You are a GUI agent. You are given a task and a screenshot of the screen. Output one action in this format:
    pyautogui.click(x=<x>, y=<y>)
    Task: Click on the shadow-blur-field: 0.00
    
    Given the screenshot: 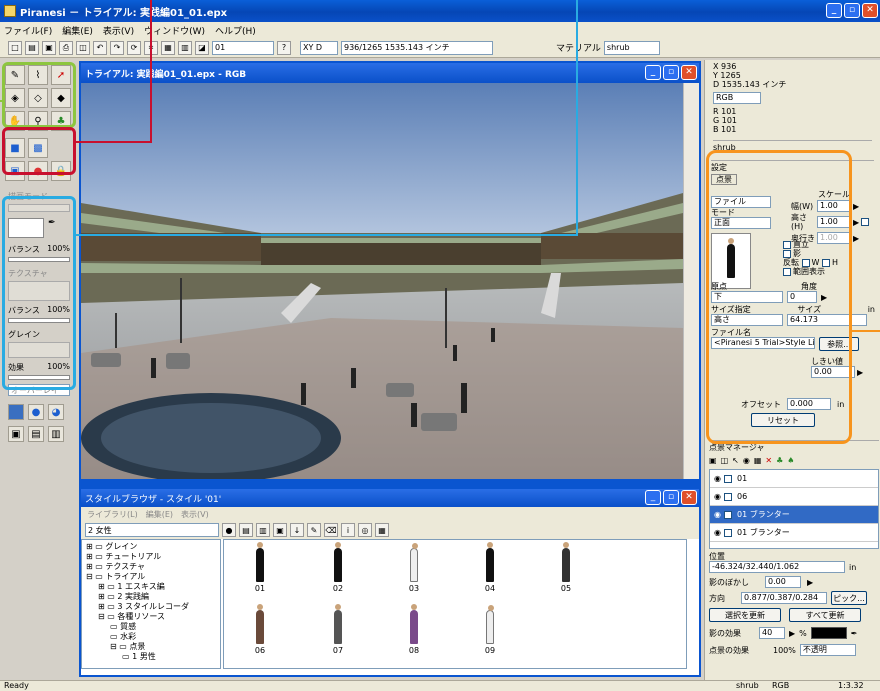 What is the action you would take?
    pyautogui.click(x=783, y=582)
    